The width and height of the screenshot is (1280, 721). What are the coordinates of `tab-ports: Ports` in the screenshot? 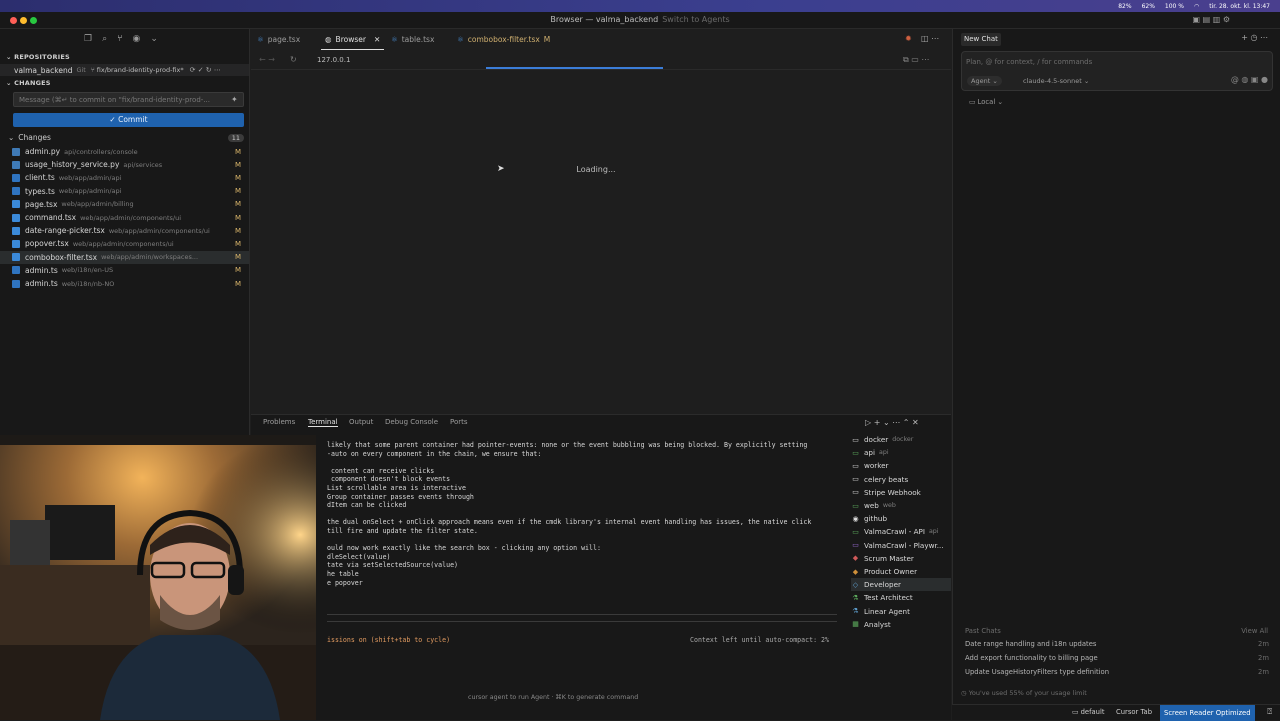 It's located at (459, 422).